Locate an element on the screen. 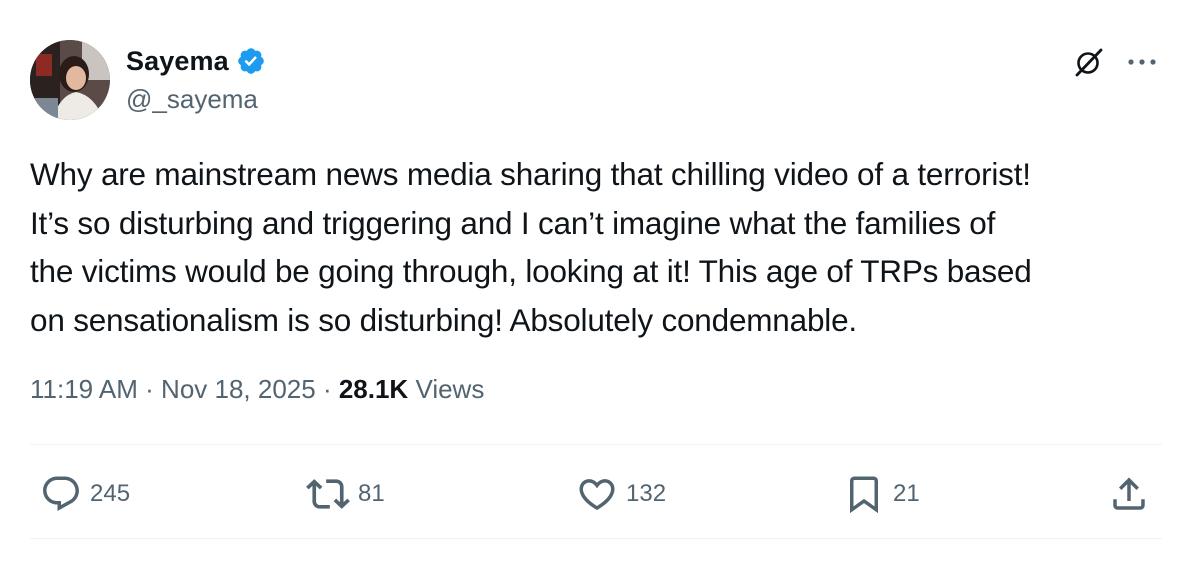  avatar-photo is located at coordinates (70, 80).